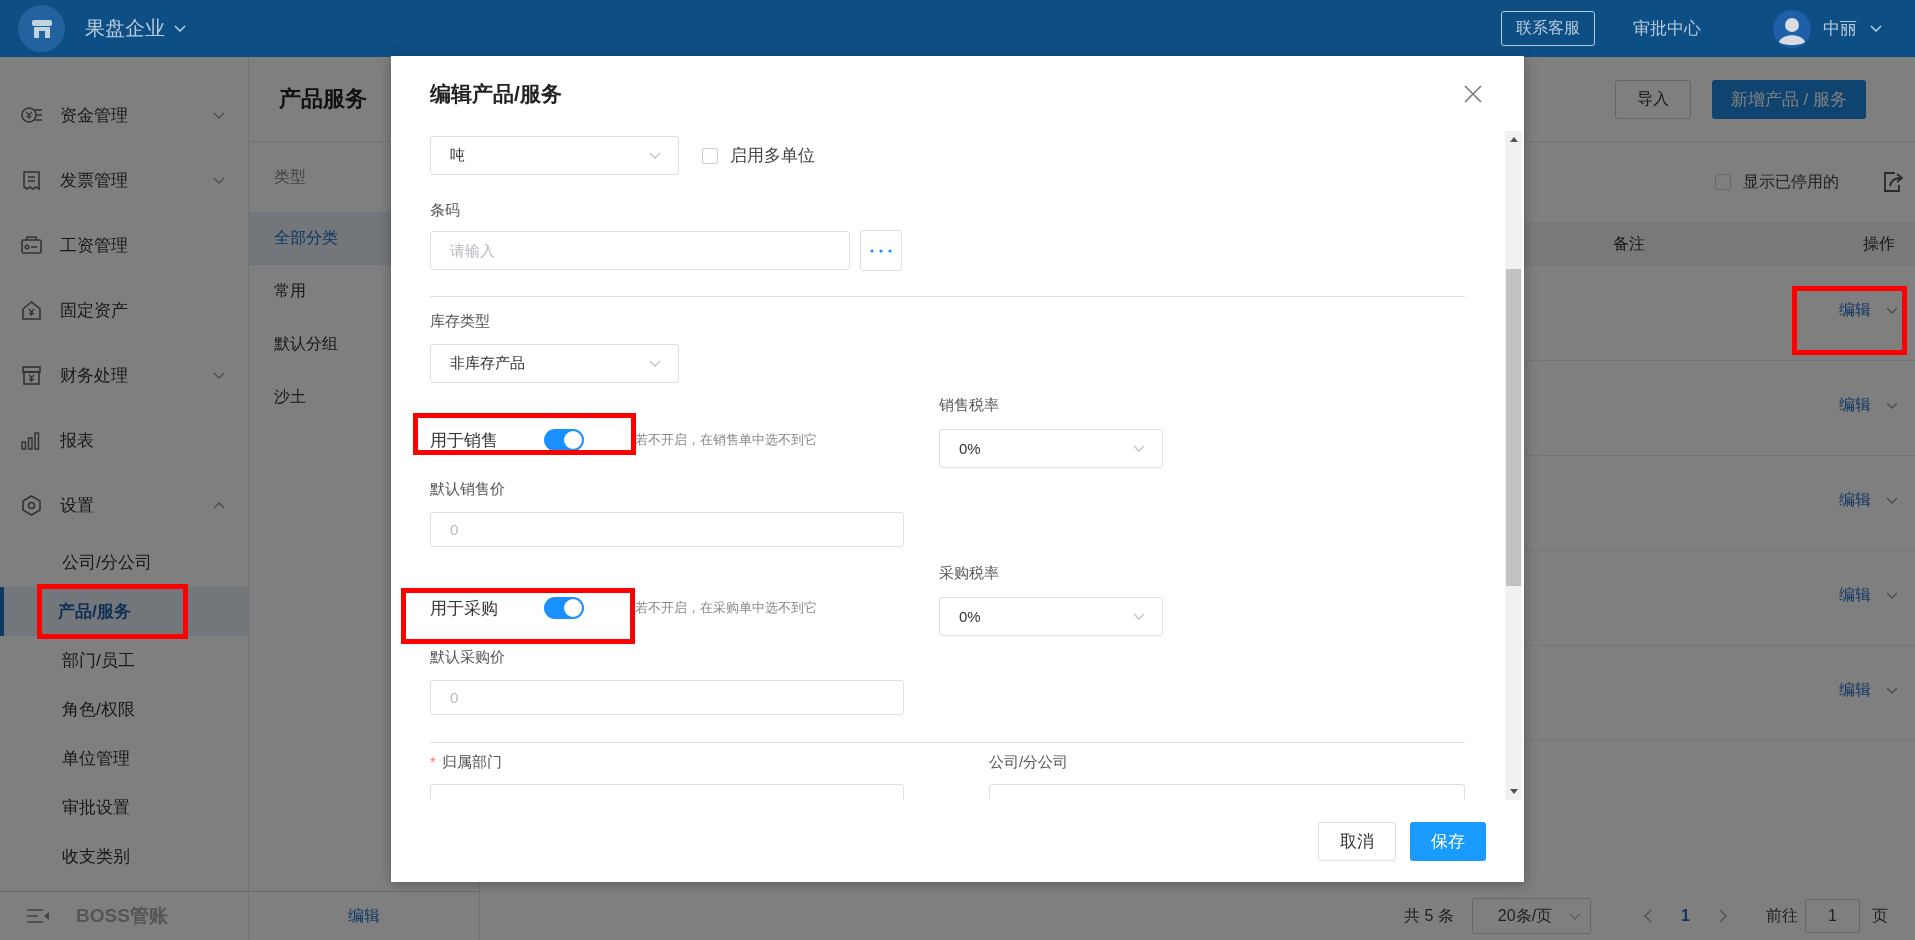 This screenshot has width=1915, height=940. Describe the element at coordinates (1791, 181) in the screenshot. I see `checkbox-label: 显示已停用的` at that location.